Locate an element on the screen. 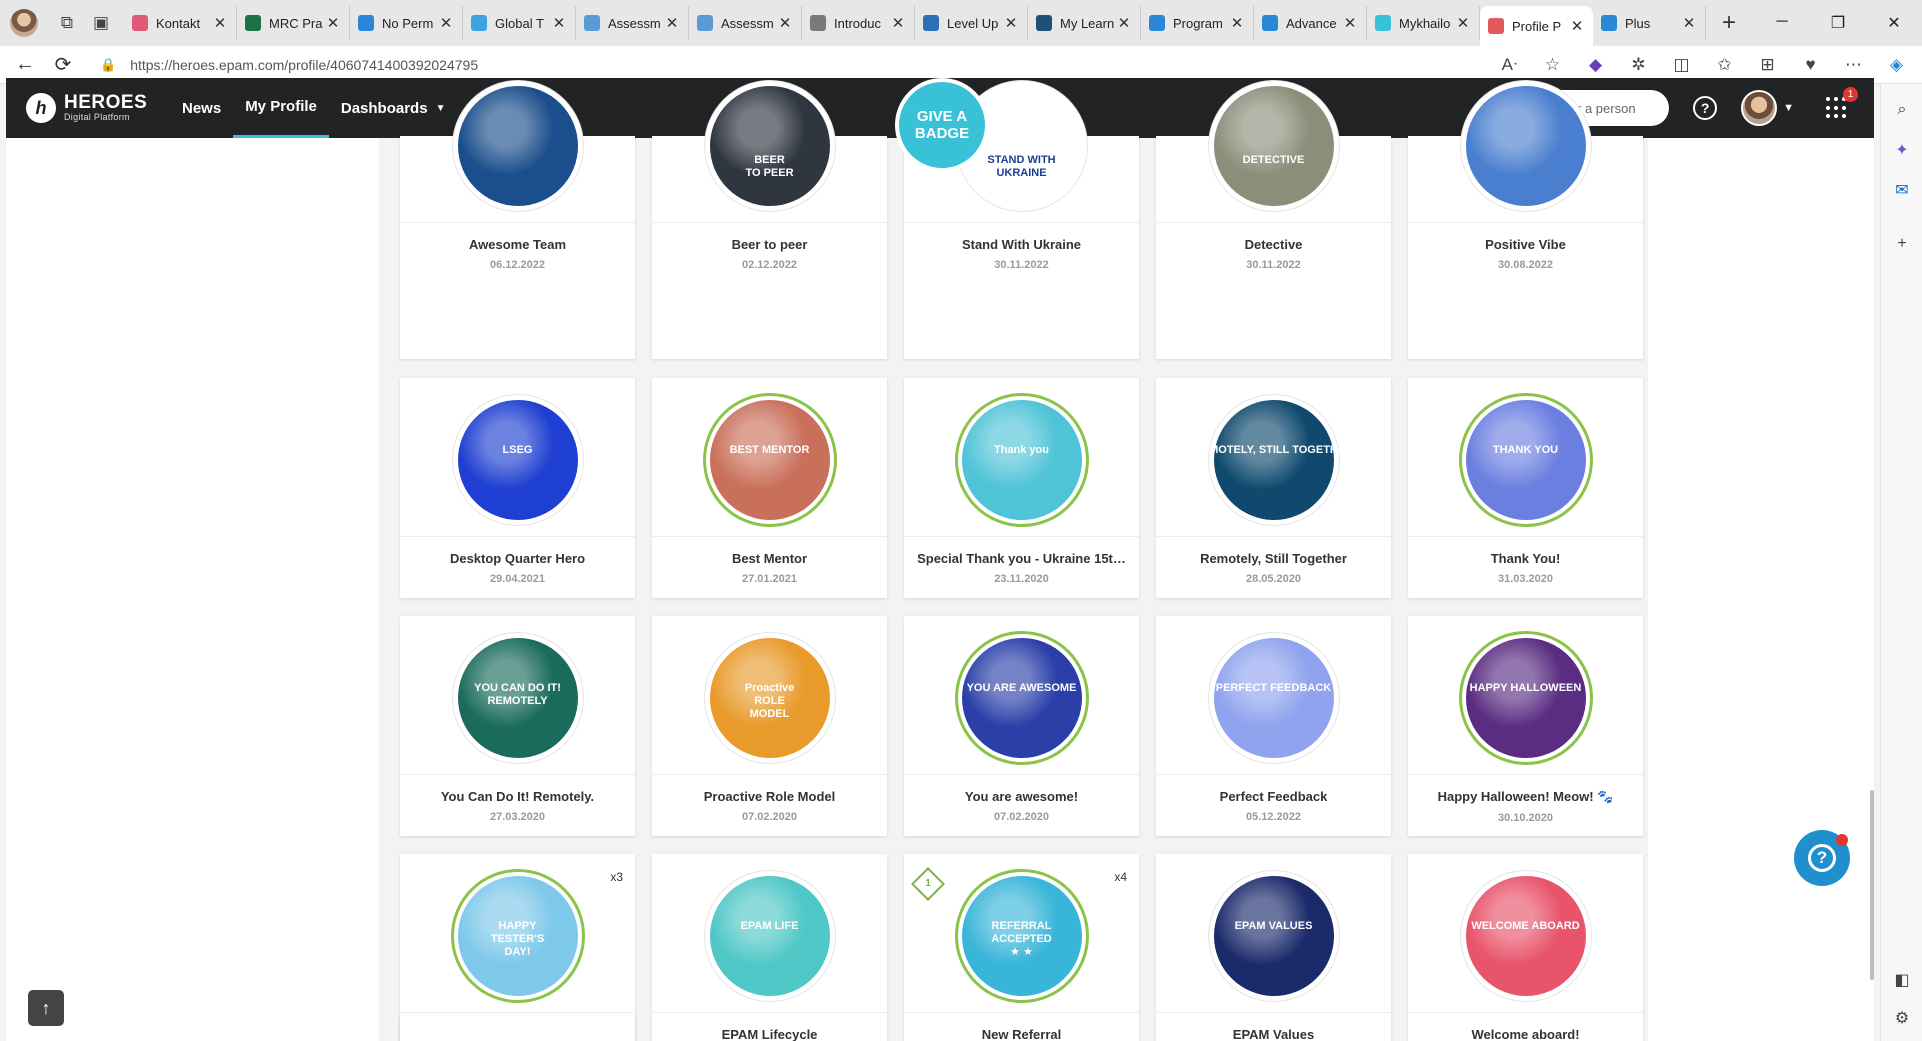 Image resolution: width=1922 pixels, height=1041 pixels. menu-news: News is located at coordinates (201, 108).